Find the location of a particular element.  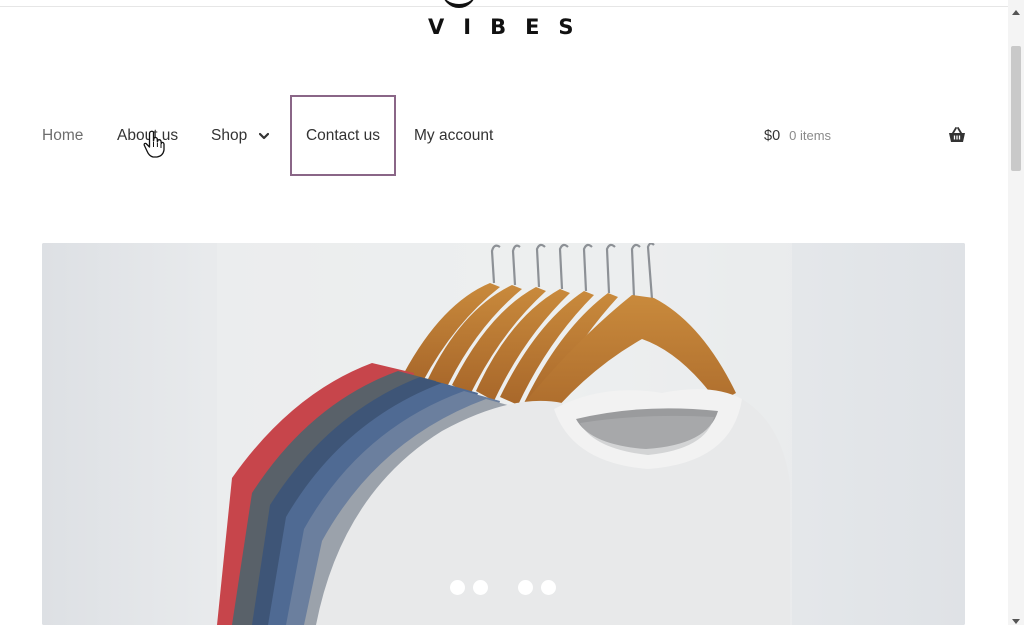

vertical-scrollbar is located at coordinates (1016, 312).